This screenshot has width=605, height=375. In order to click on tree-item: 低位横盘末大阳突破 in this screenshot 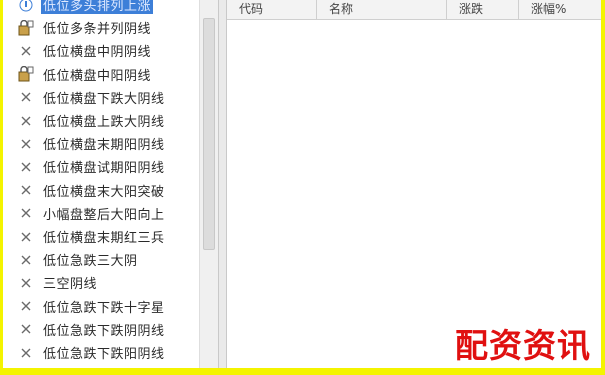, I will do `click(101, 190)`.